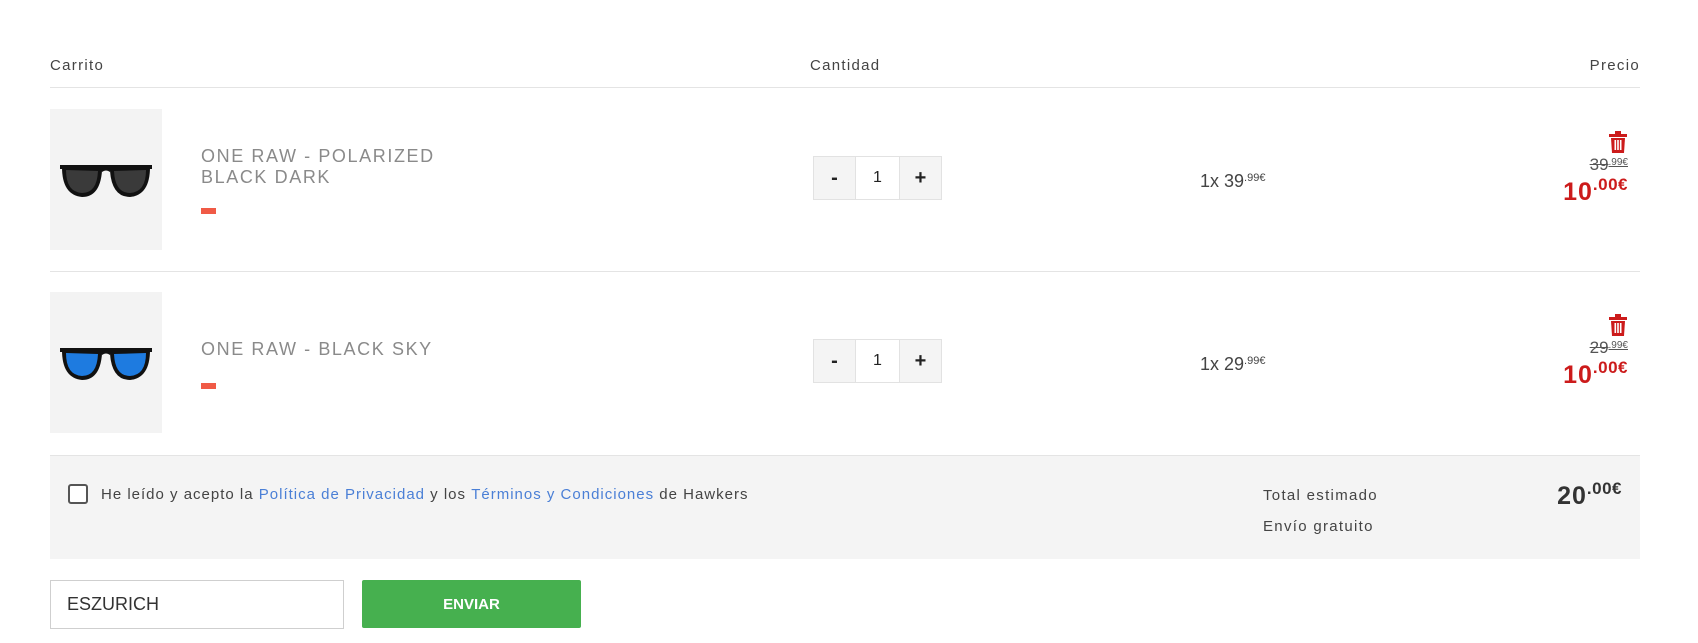  I want to click on original-price: 29.99€, so click(1609, 348).